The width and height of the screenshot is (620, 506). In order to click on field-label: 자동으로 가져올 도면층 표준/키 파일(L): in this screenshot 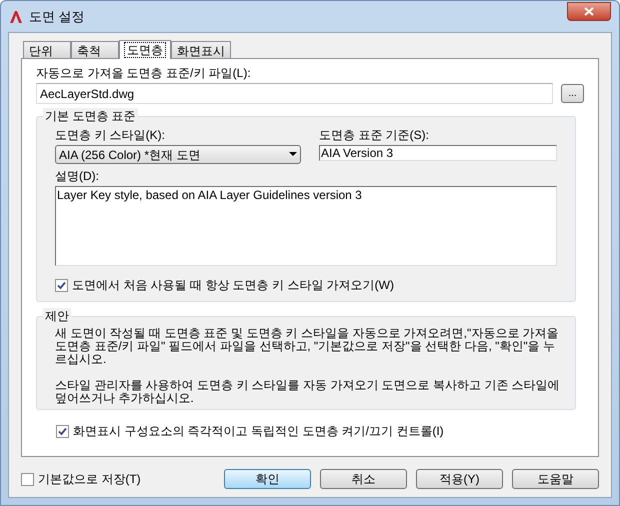, I will do `click(144, 73)`.